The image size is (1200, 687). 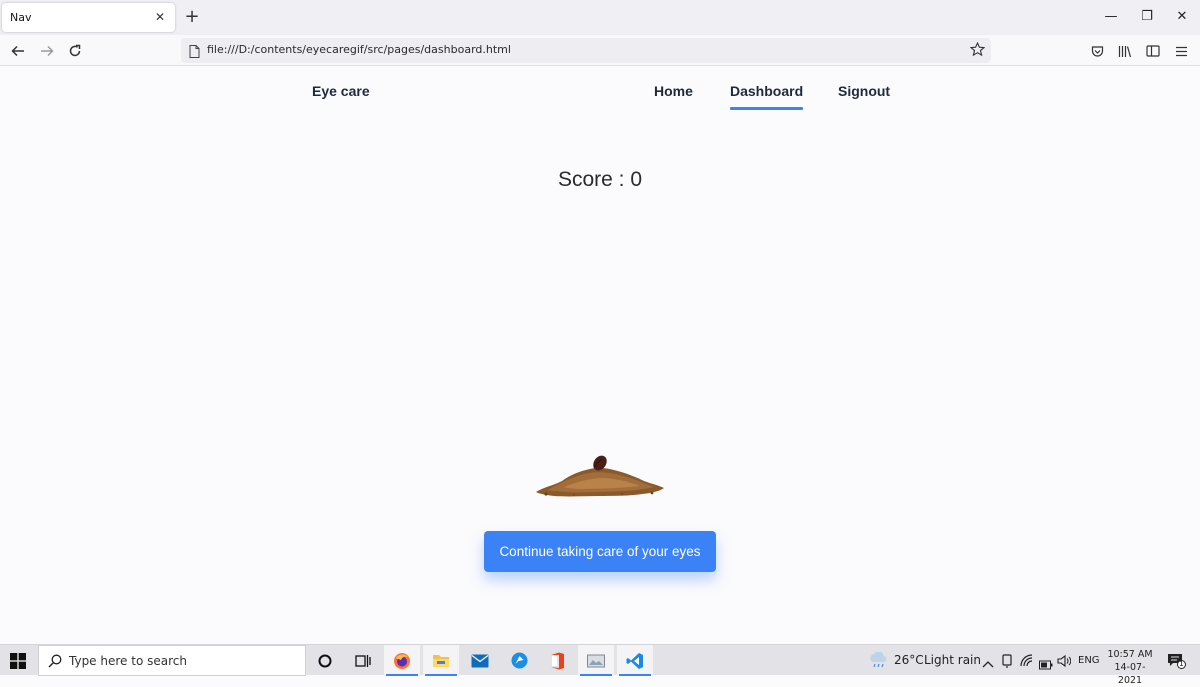 I want to click on notification-center-icon: 1, so click(x=1176, y=661).